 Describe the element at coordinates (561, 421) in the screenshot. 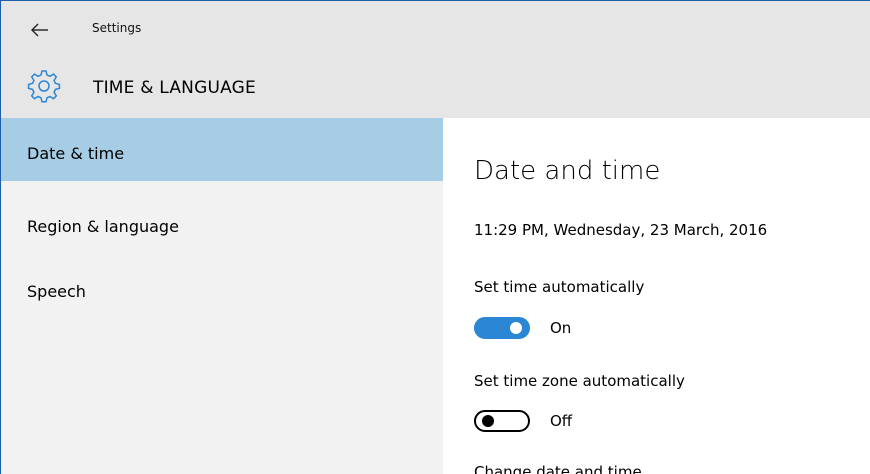

I see `toggle-state-label: Off` at that location.